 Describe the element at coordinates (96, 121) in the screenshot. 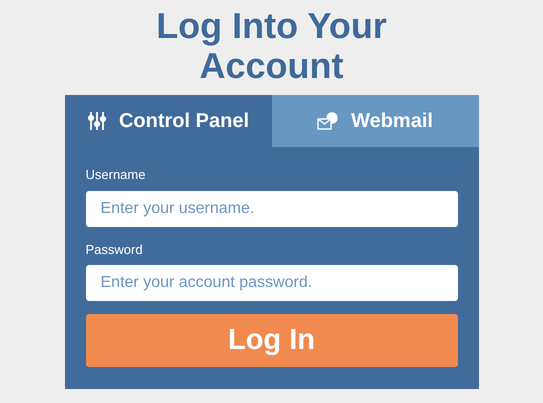

I see `sliders-icon` at that location.